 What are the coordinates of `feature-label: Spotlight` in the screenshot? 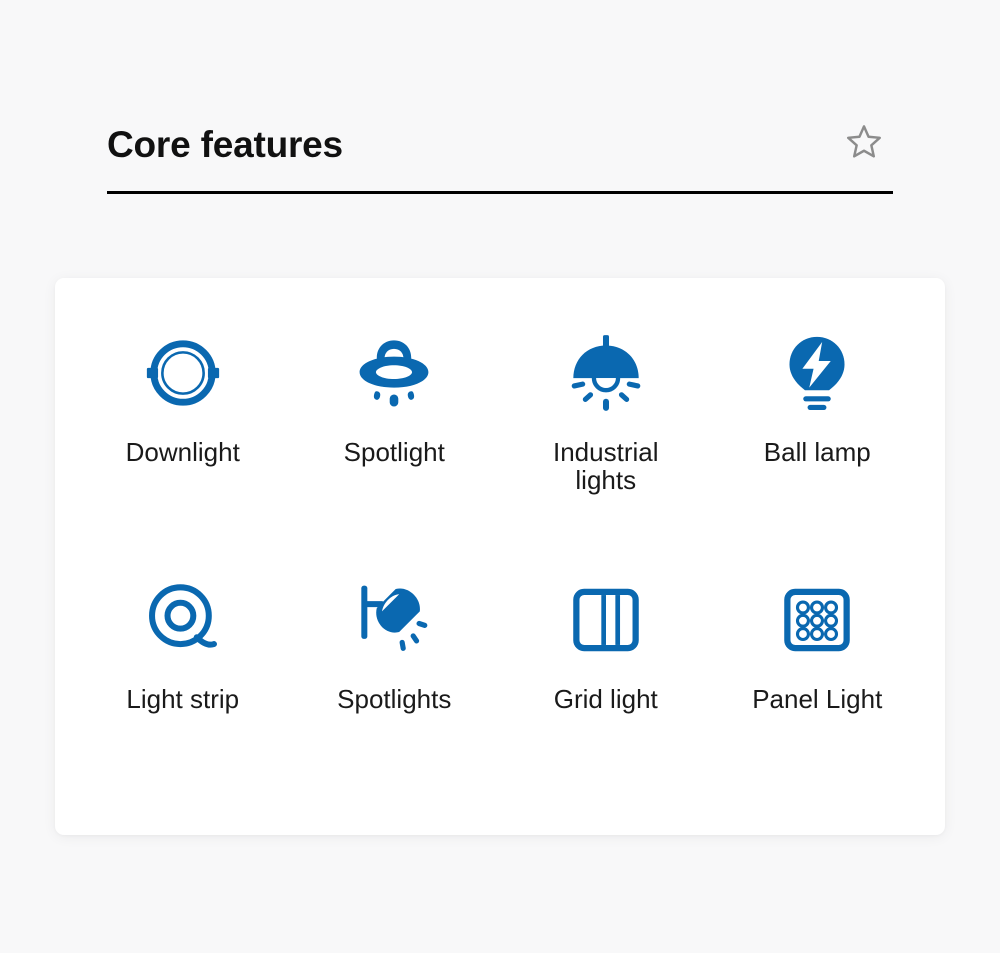 It's located at (394, 452).